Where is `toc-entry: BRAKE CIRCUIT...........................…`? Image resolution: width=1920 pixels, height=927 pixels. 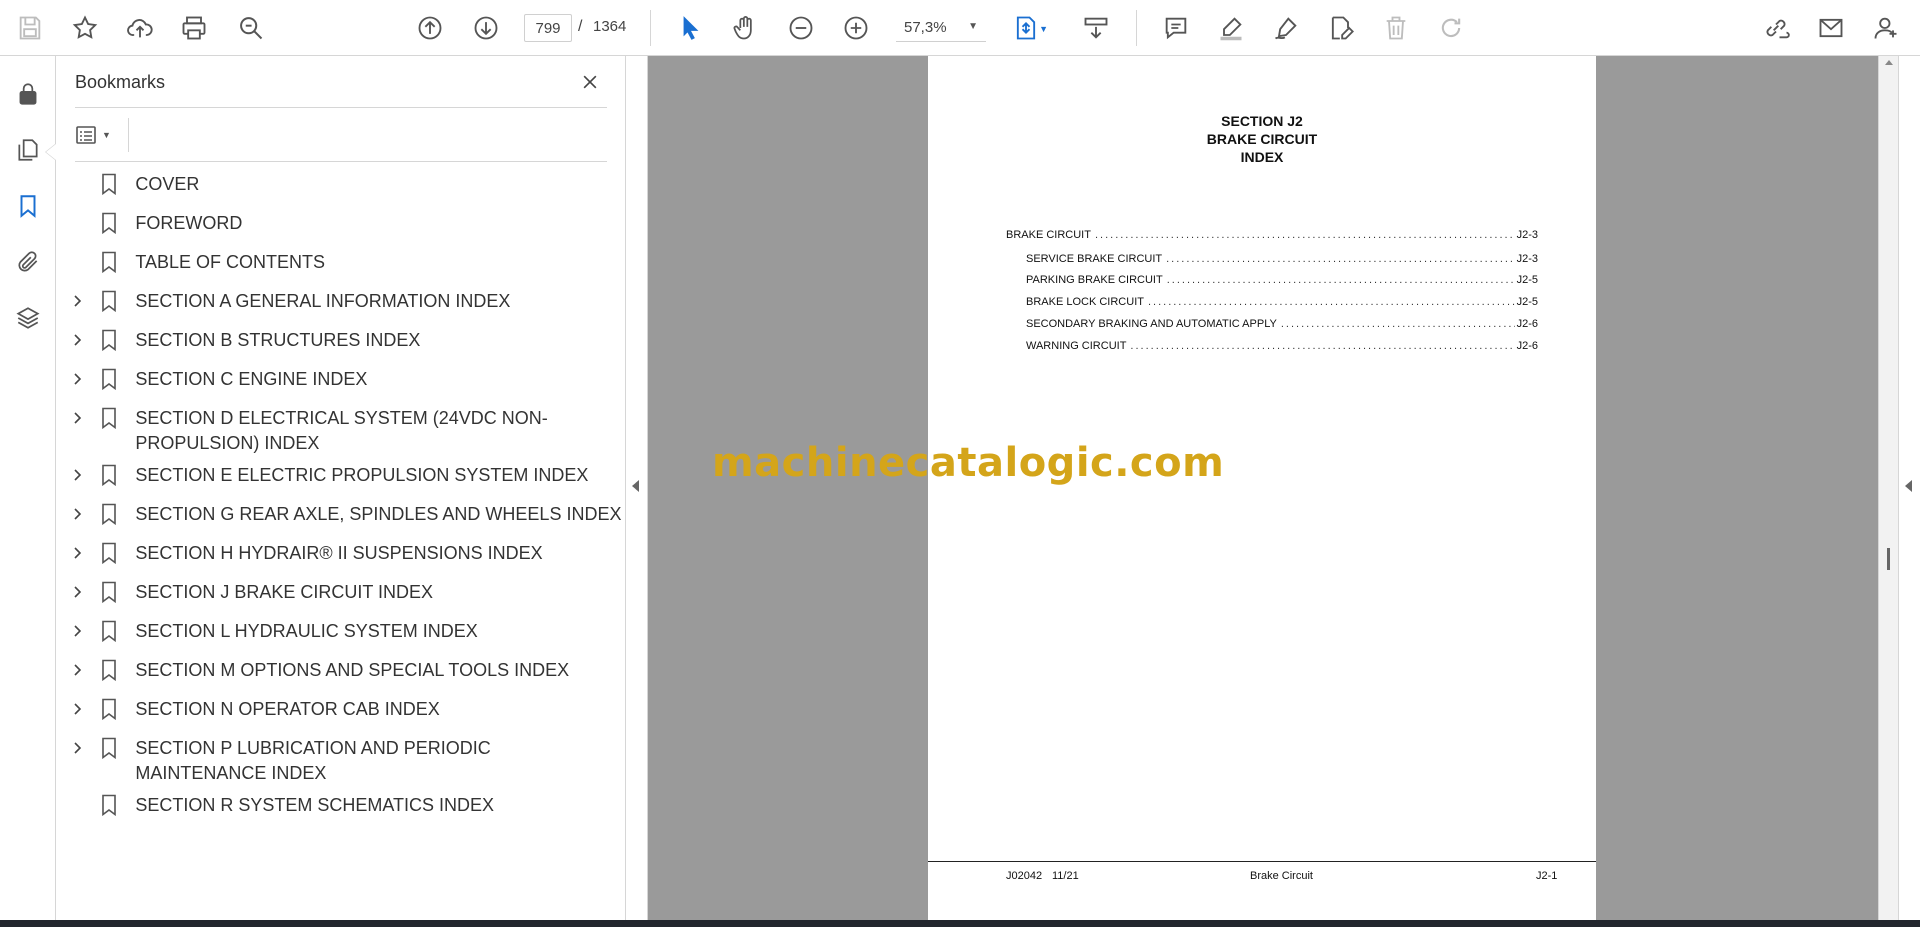 toc-entry: BRAKE CIRCUIT...........................… is located at coordinates (1272, 235).